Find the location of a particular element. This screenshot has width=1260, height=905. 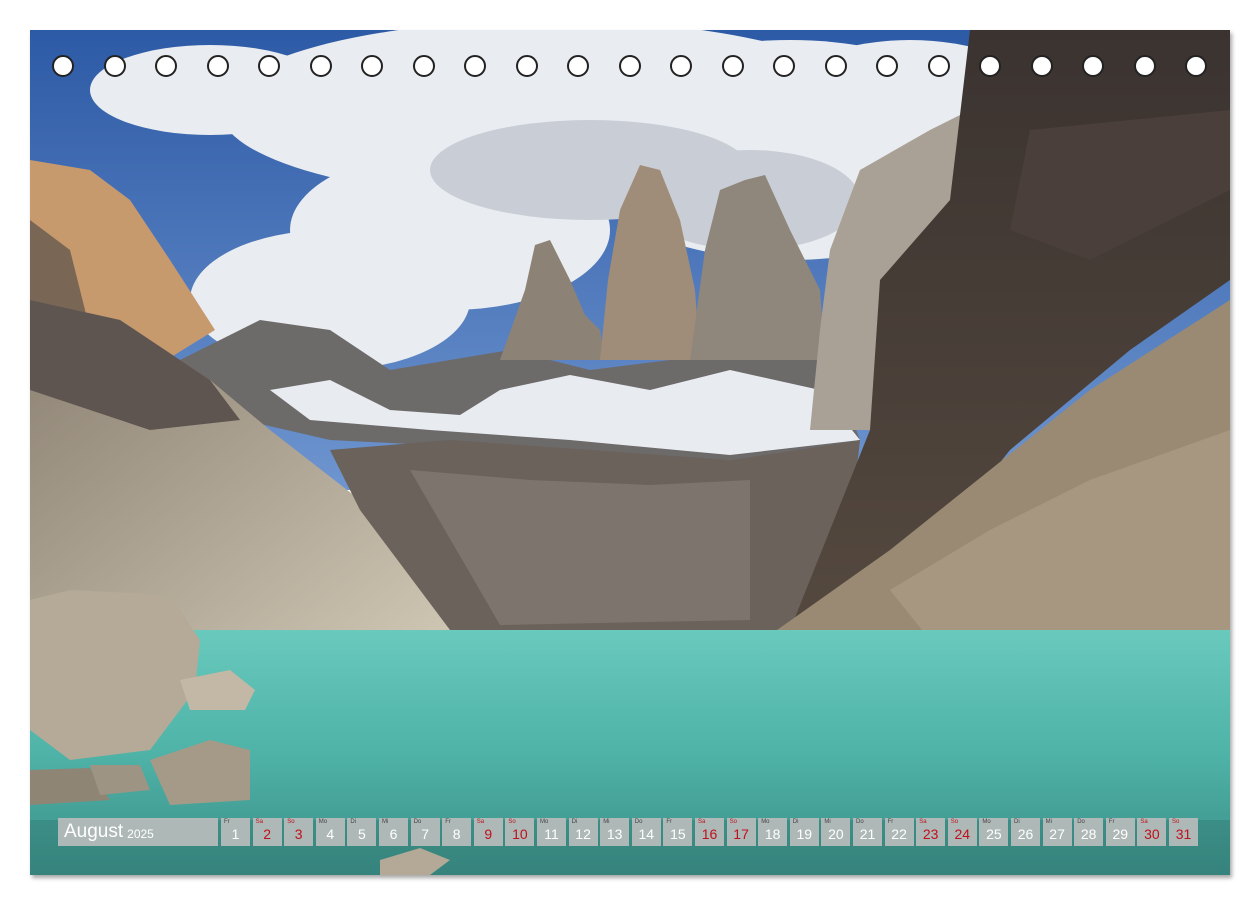

day-number: 25 is located at coordinates (994, 834).